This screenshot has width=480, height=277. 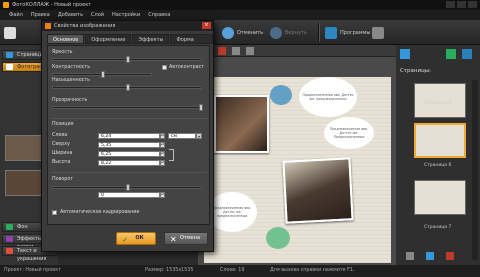 What do you see at coordinates (250, 32) in the screenshot?
I see `undo-label: Отменить` at bounding box center [250, 32].